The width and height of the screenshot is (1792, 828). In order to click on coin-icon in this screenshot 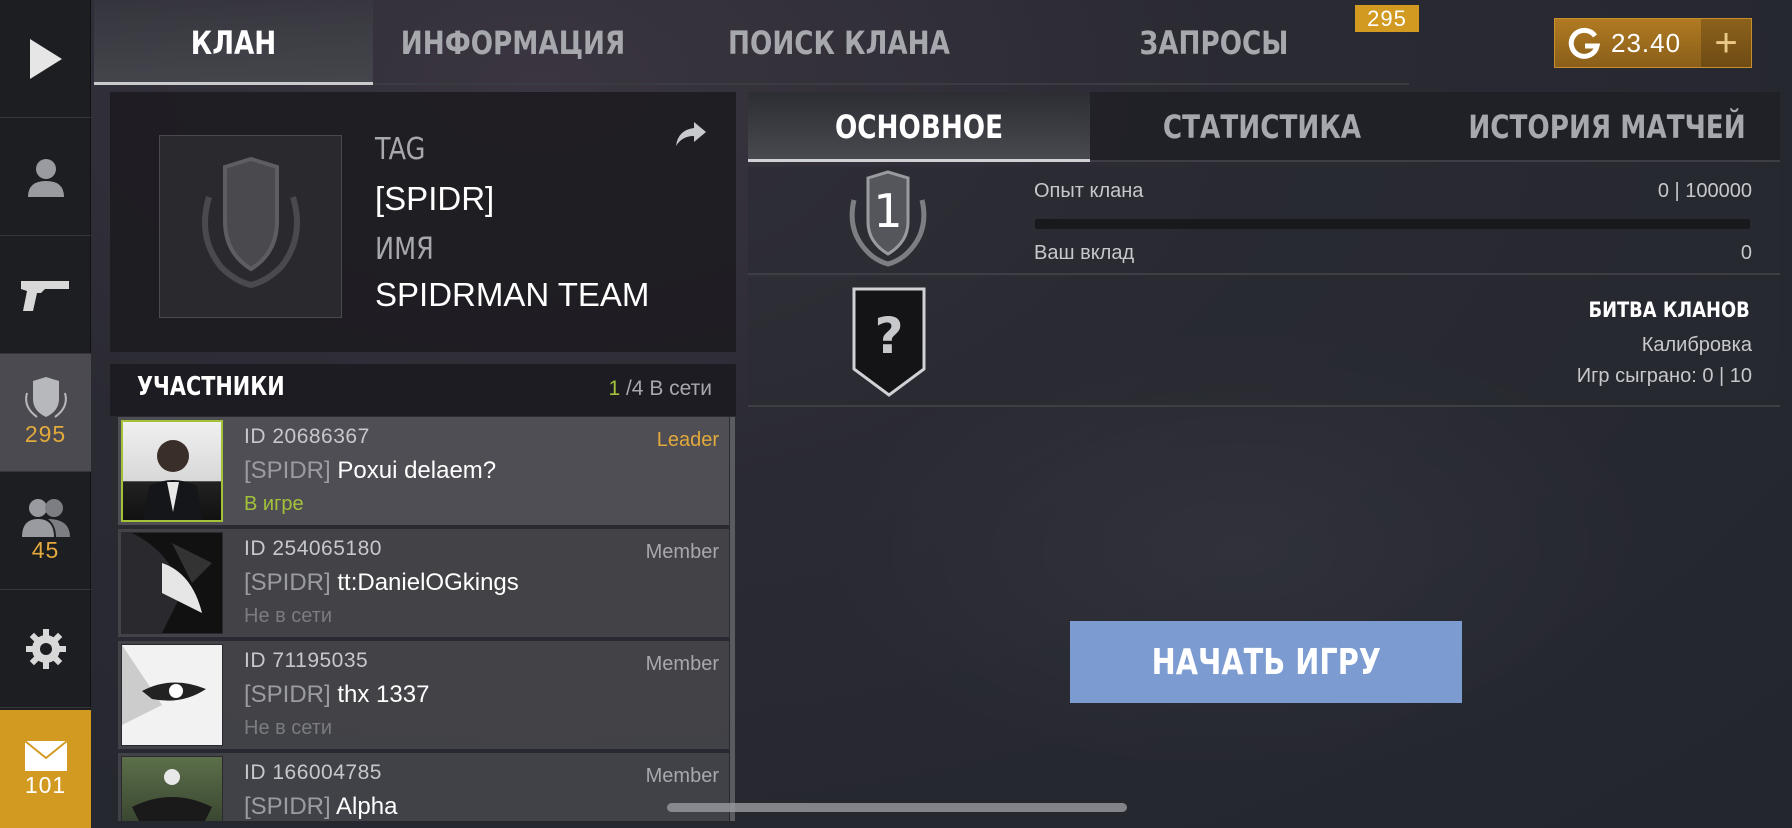, I will do `click(1584, 43)`.